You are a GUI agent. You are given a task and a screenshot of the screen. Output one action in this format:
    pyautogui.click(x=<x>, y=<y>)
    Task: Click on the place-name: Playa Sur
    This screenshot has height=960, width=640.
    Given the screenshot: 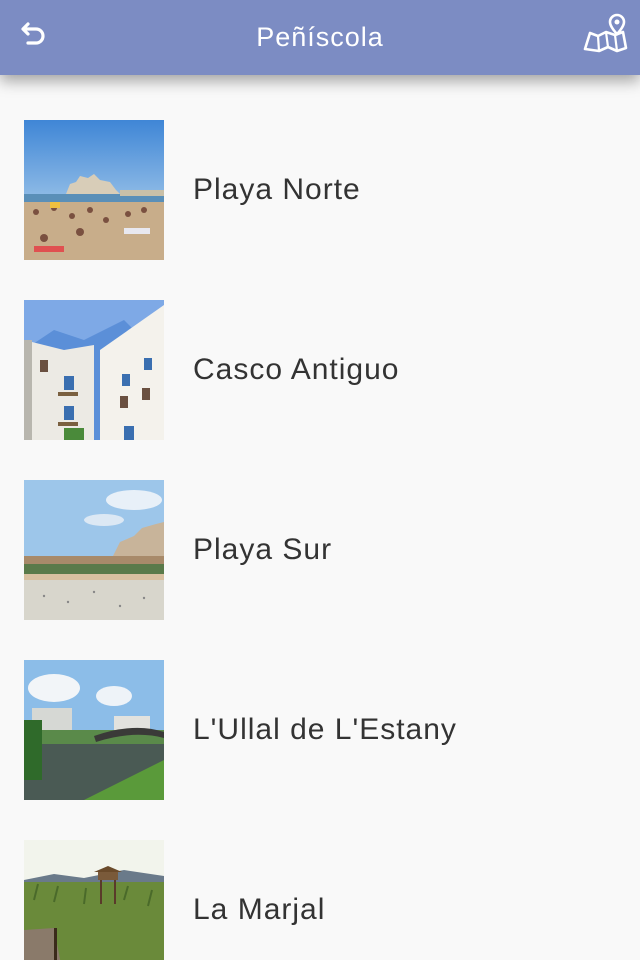 What is the action you would take?
    pyautogui.click(x=263, y=549)
    